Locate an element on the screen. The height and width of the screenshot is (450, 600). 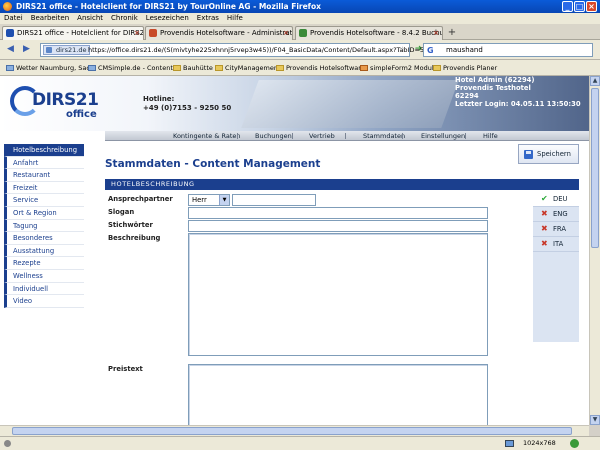
lang-tab-eng: ✖ ENG is located at coordinates (556, 214).